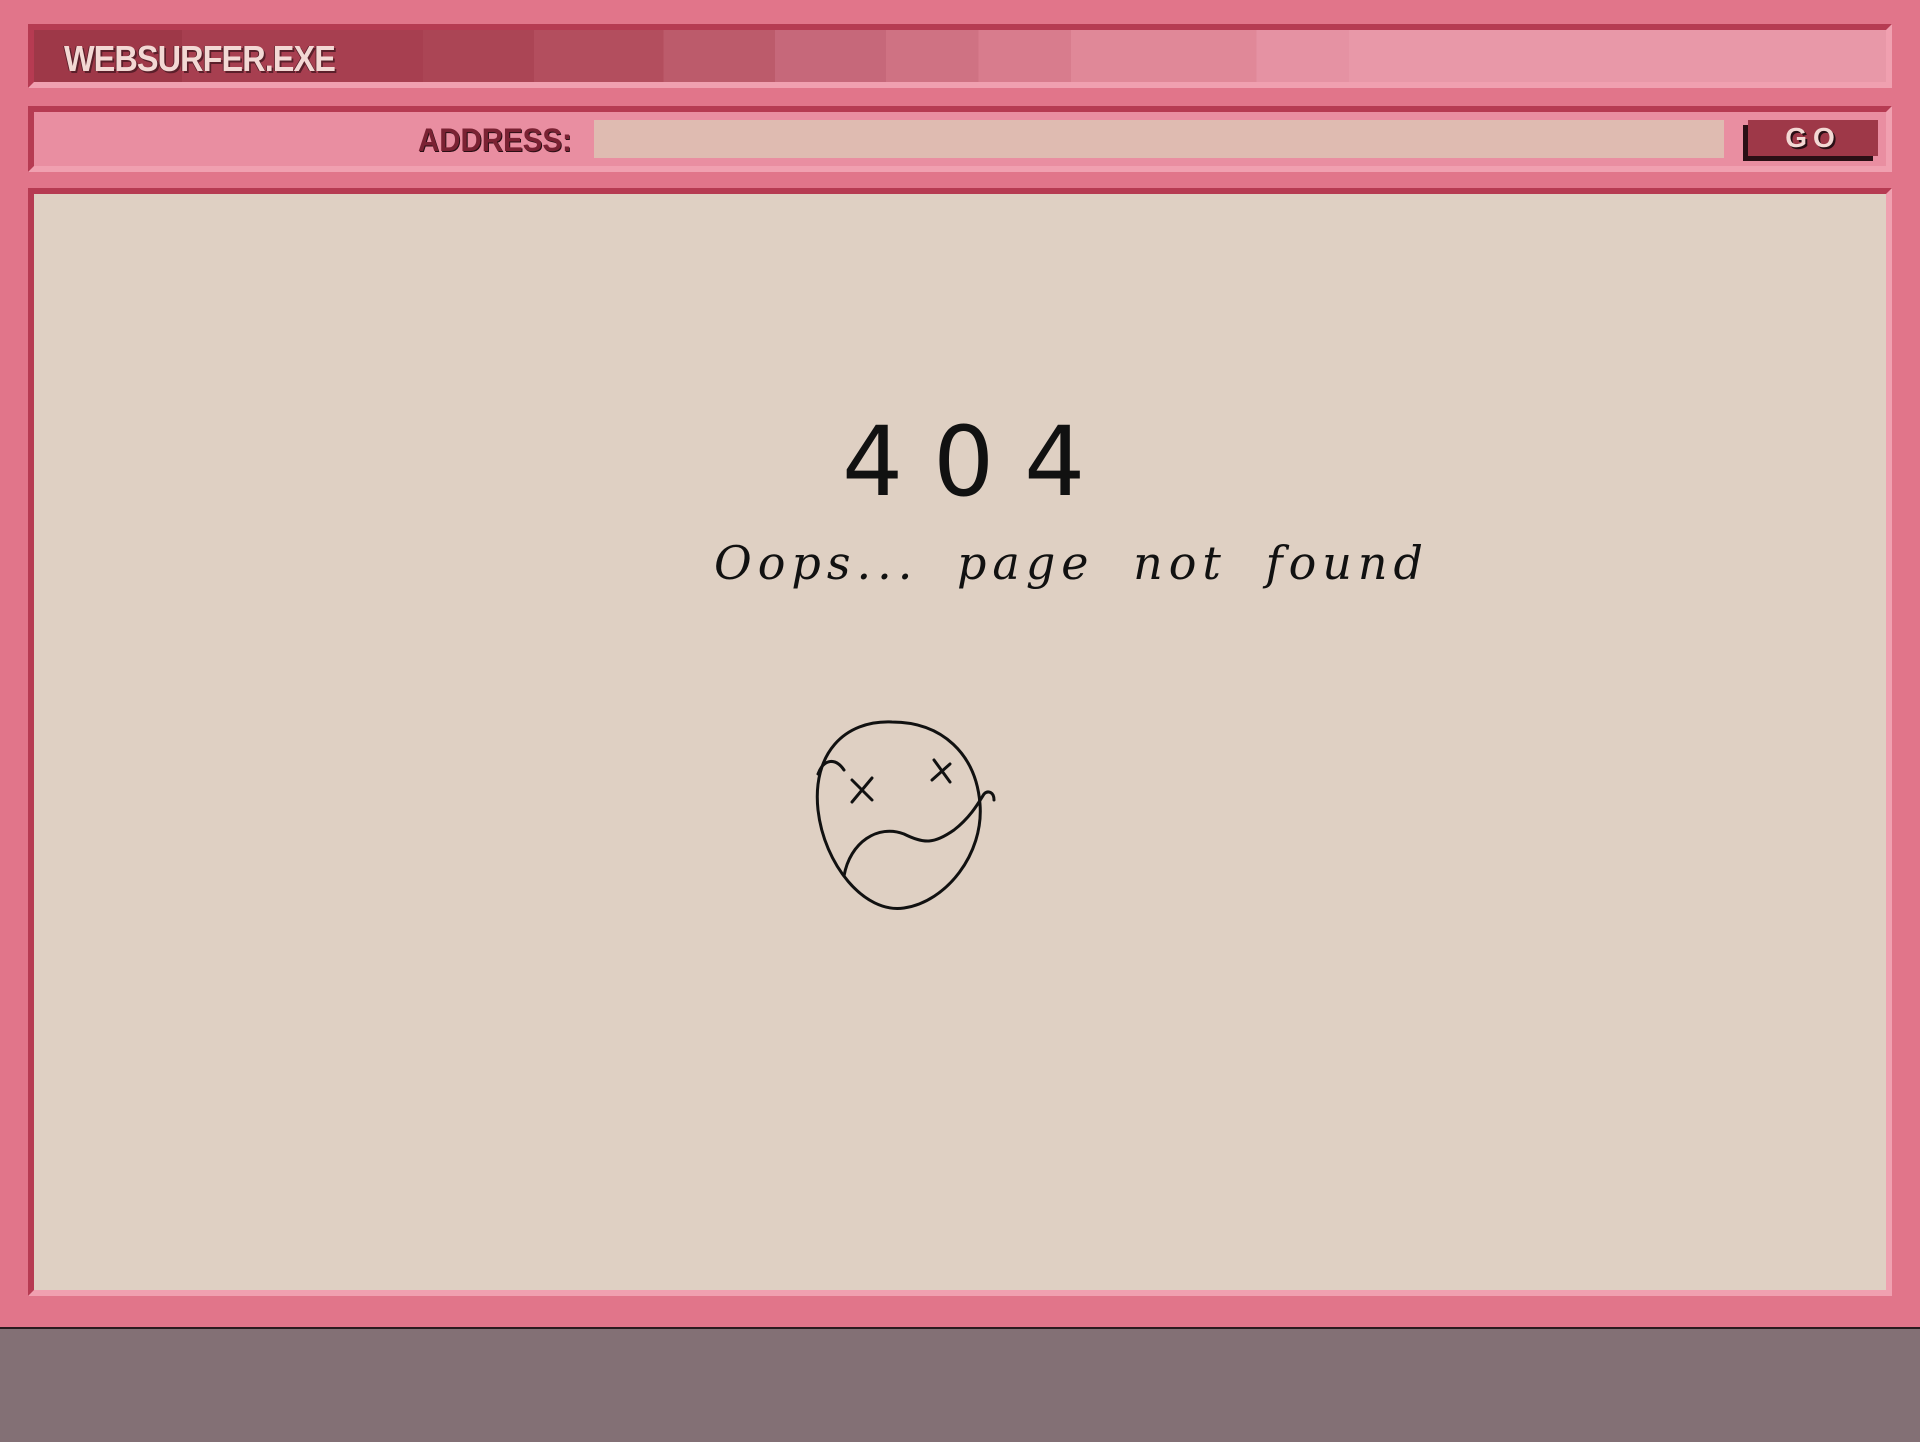  What do you see at coordinates (862, 790) in the screenshot?
I see `left-eye-x` at bounding box center [862, 790].